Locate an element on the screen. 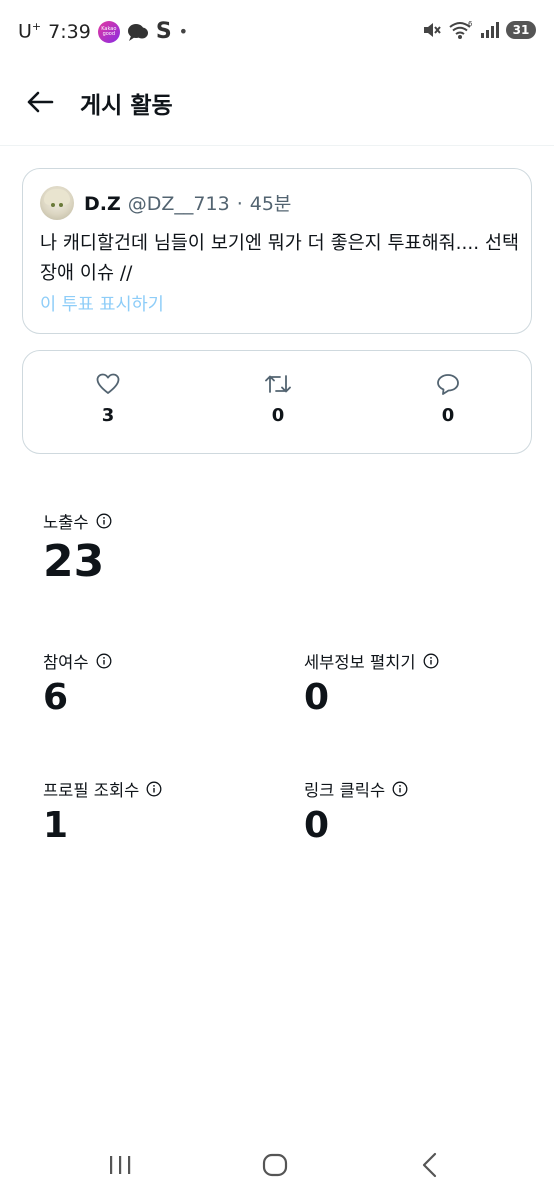 The width and height of the screenshot is (554, 1200). likes-count: 3 is located at coordinates (108, 415).